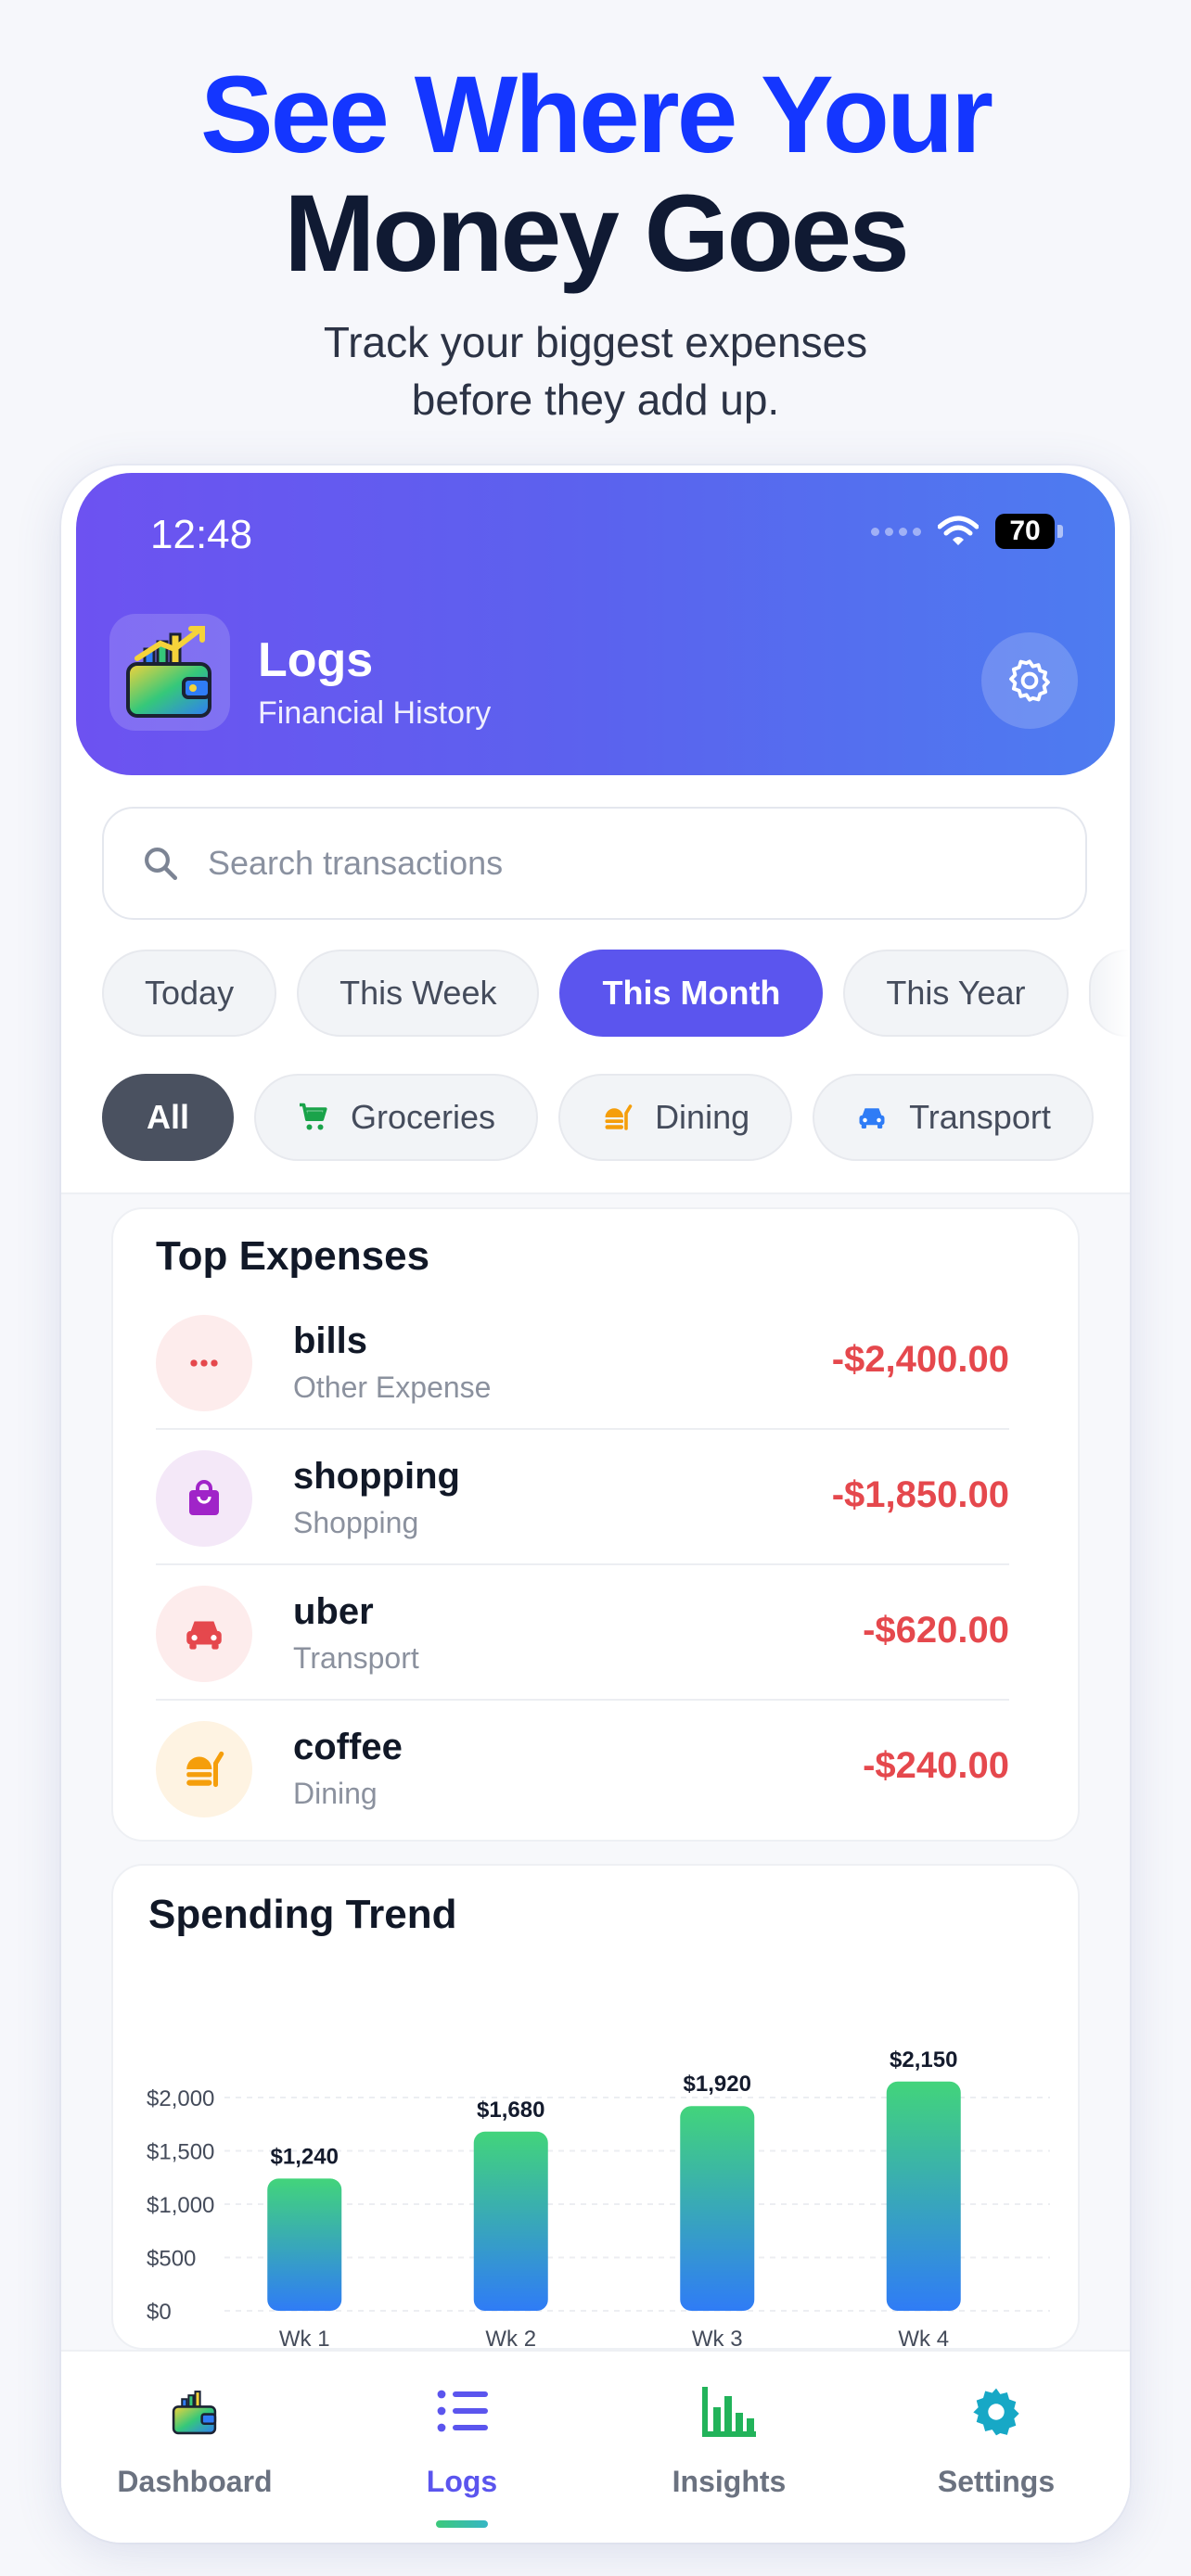  I want to click on app-logo, so click(169, 672).